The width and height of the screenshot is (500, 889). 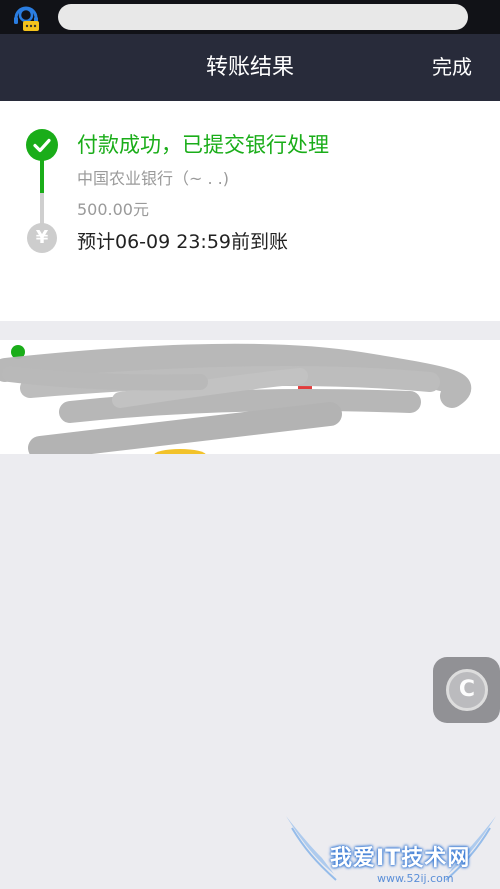 I want to click on timeline-line-pending, so click(x=42, y=210).